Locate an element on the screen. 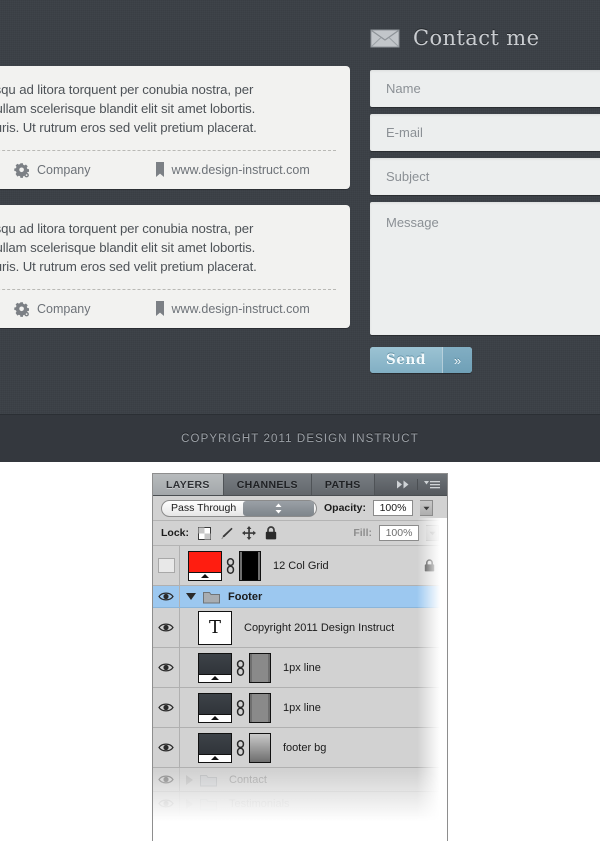 This screenshot has width=600, height=841. layer-row-12-col-grid: 12 Col Grid is located at coordinates (300, 566).